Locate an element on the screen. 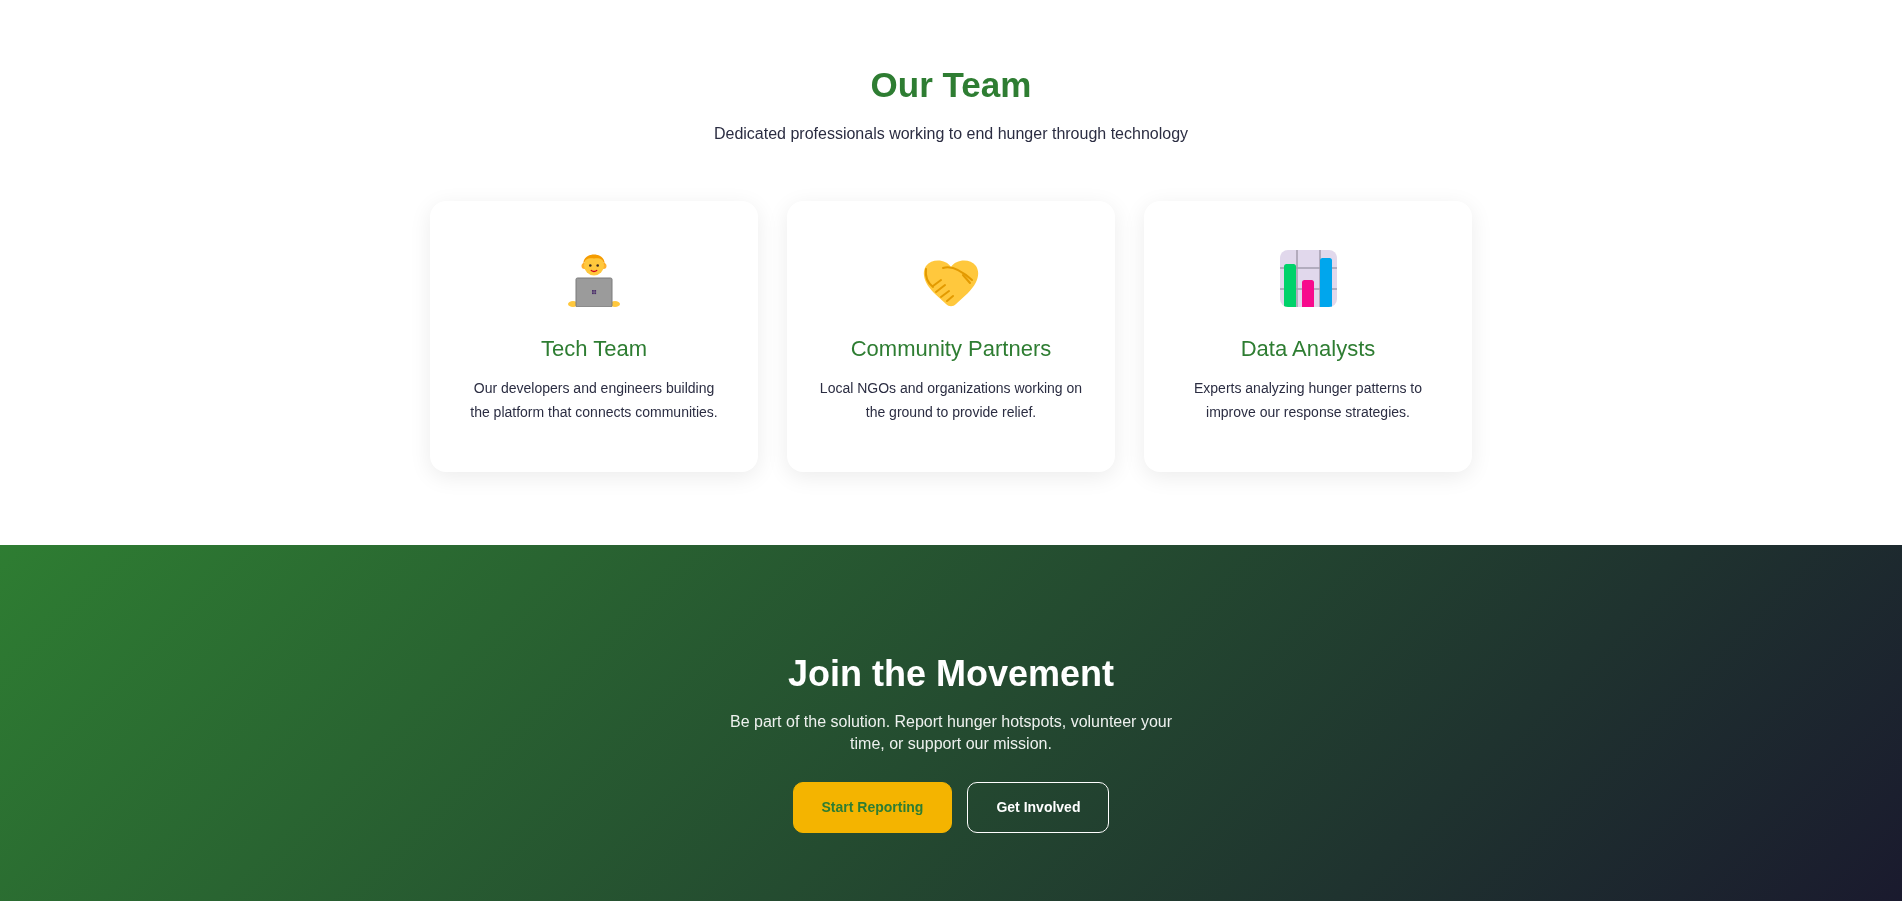  card-description: Experts analyzing hunger patterns to improve our response strategies. is located at coordinates (1308, 400).